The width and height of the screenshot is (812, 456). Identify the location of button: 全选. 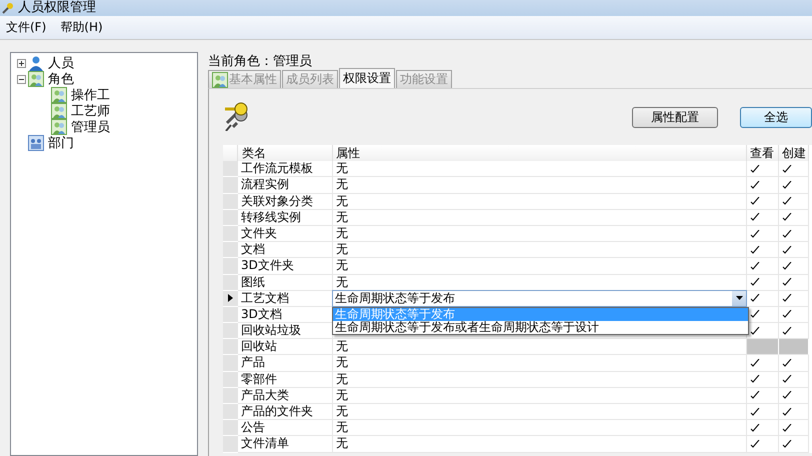
(776, 117).